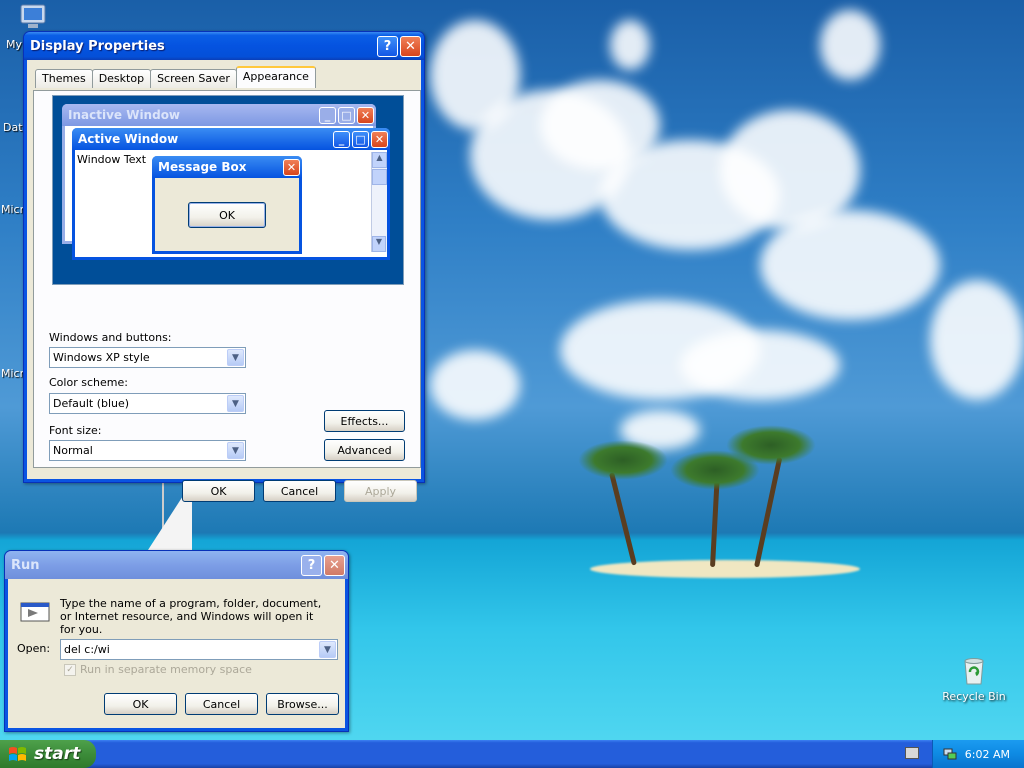 This screenshot has height=768, width=1024. I want to click on windows-buttons-select: Windows XP style ▼, so click(147, 357).